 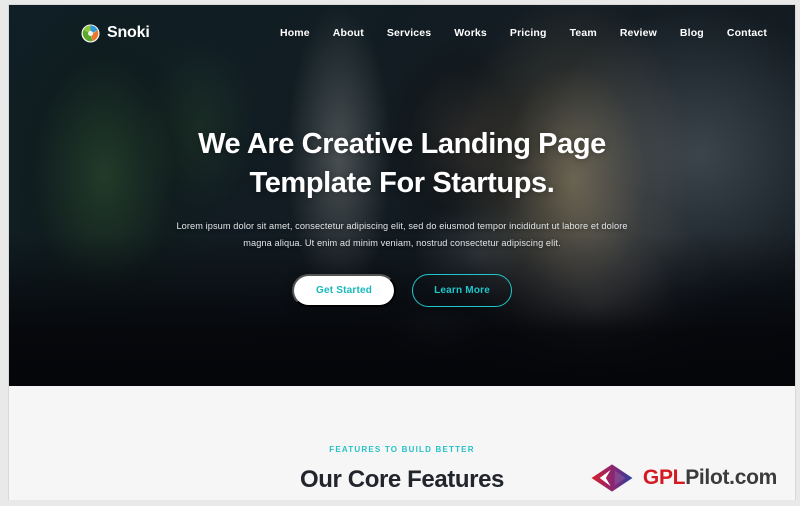 What do you see at coordinates (583, 33) in the screenshot?
I see `nav-item-team: Team` at bounding box center [583, 33].